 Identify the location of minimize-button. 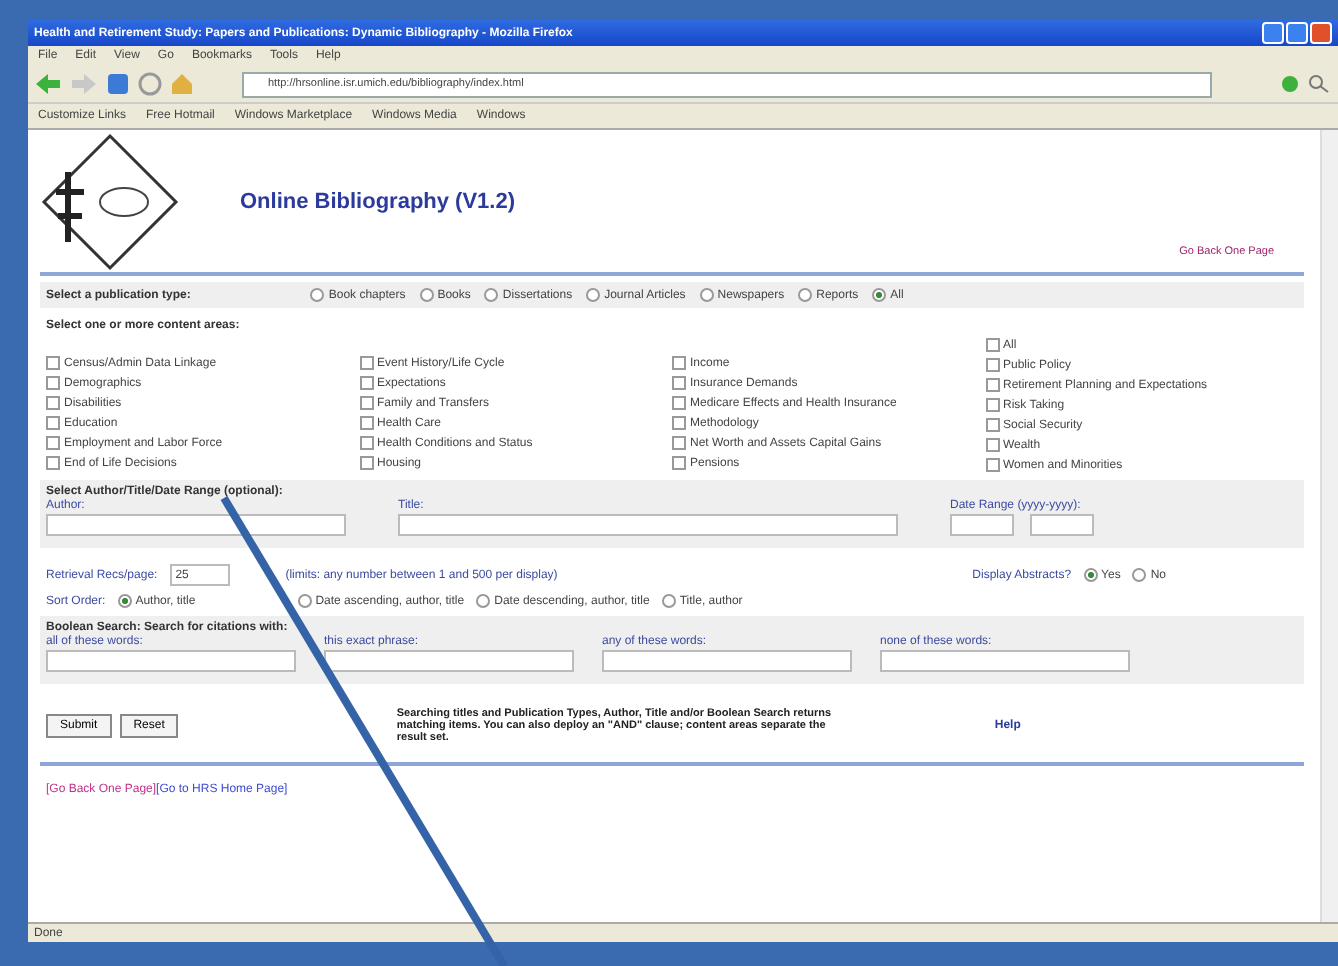
(1273, 33).